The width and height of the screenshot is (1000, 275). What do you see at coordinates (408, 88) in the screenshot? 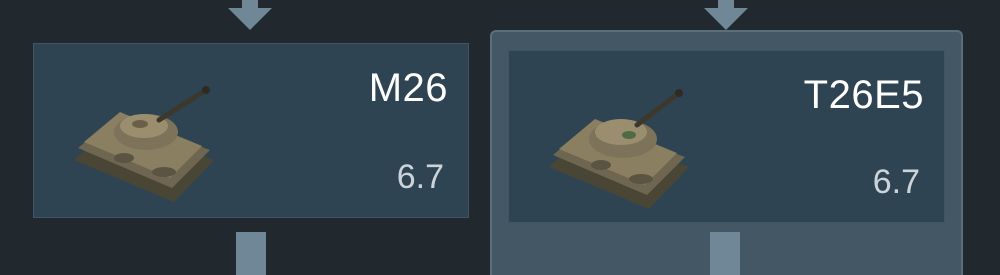
I see `vehicle-name: M26` at bounding box center [408, 88].